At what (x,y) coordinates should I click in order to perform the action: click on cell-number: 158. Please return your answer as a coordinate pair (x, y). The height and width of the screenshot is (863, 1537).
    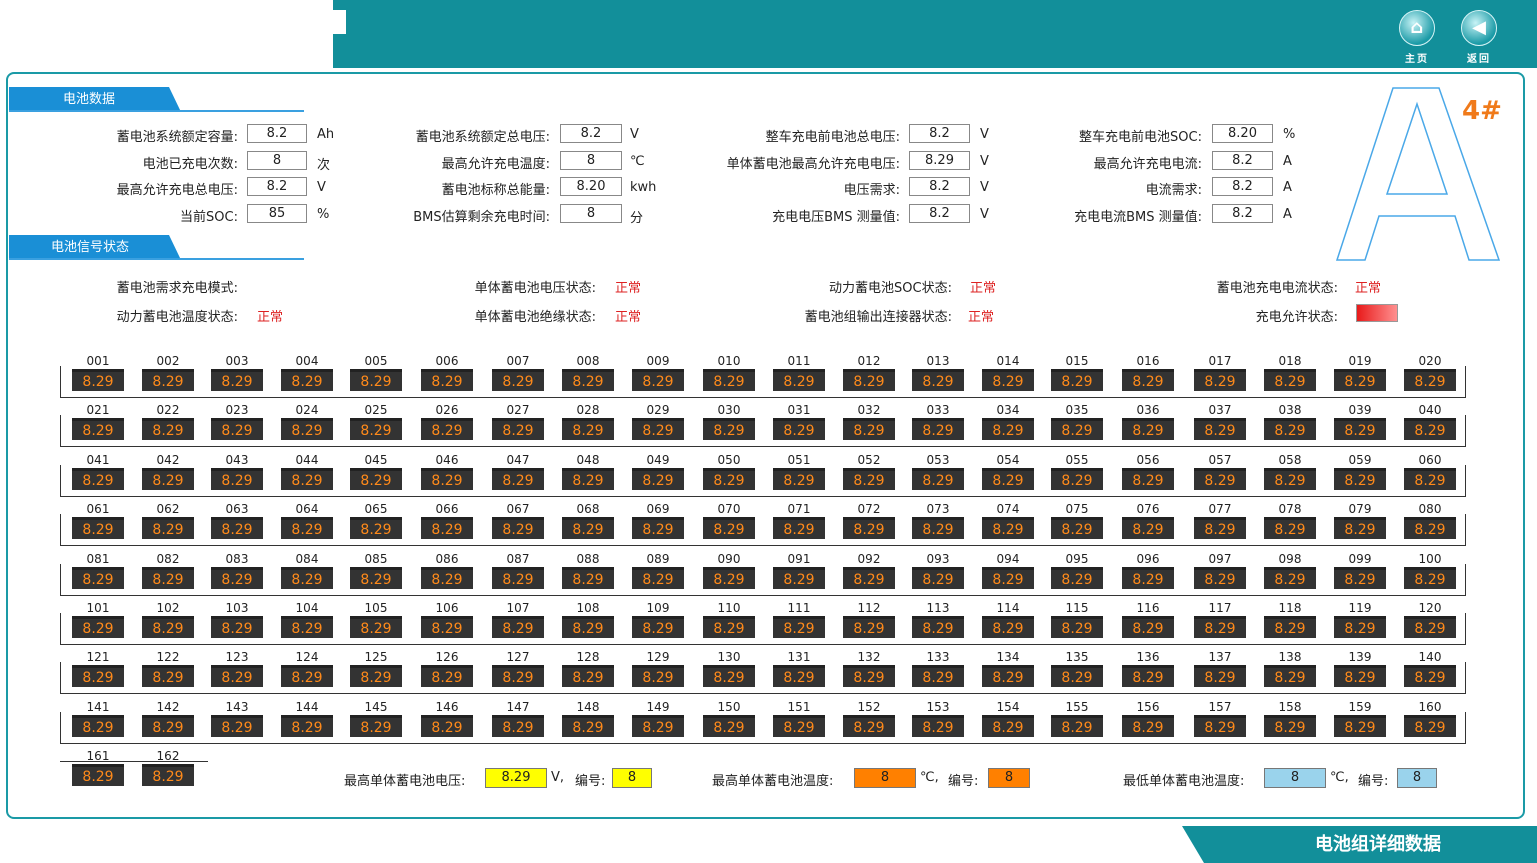
    Looking at the image, I should click on (1290, 707).